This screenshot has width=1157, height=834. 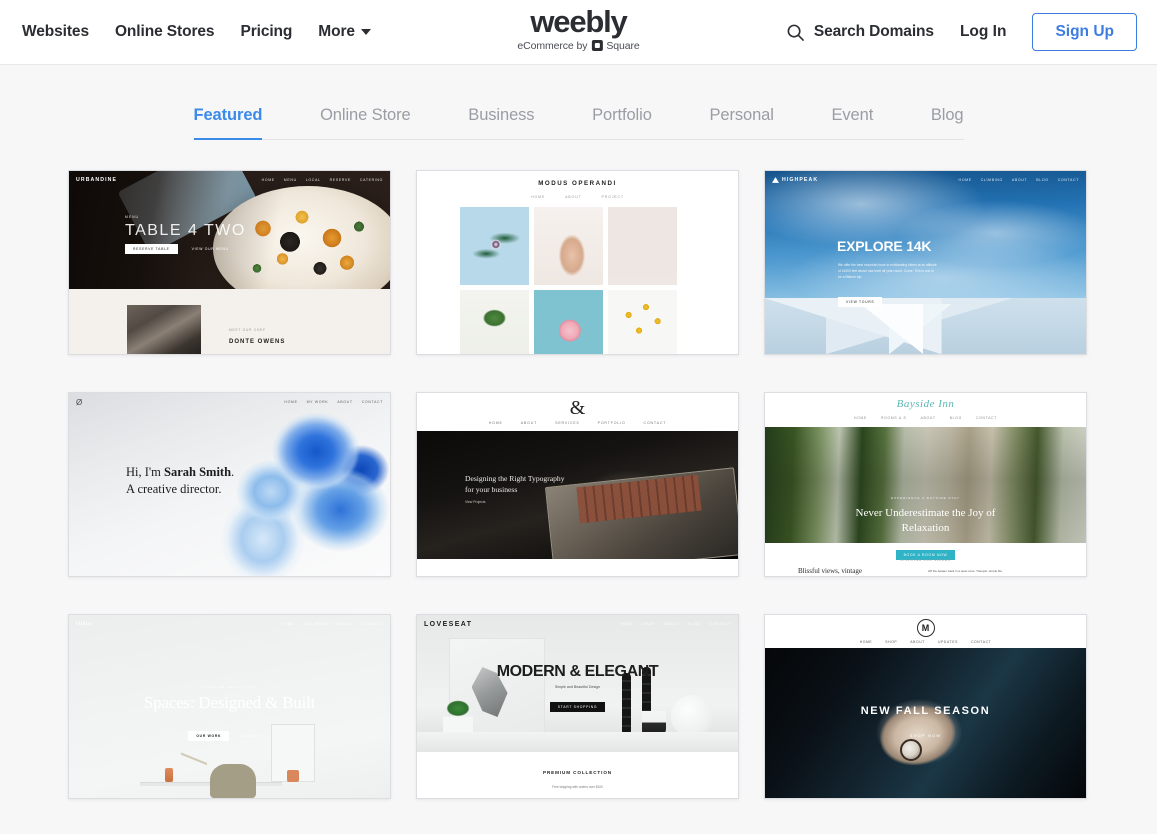 I want to click on weebly-logo: weebly eCommerce by Square, so click(x=578, y=29).